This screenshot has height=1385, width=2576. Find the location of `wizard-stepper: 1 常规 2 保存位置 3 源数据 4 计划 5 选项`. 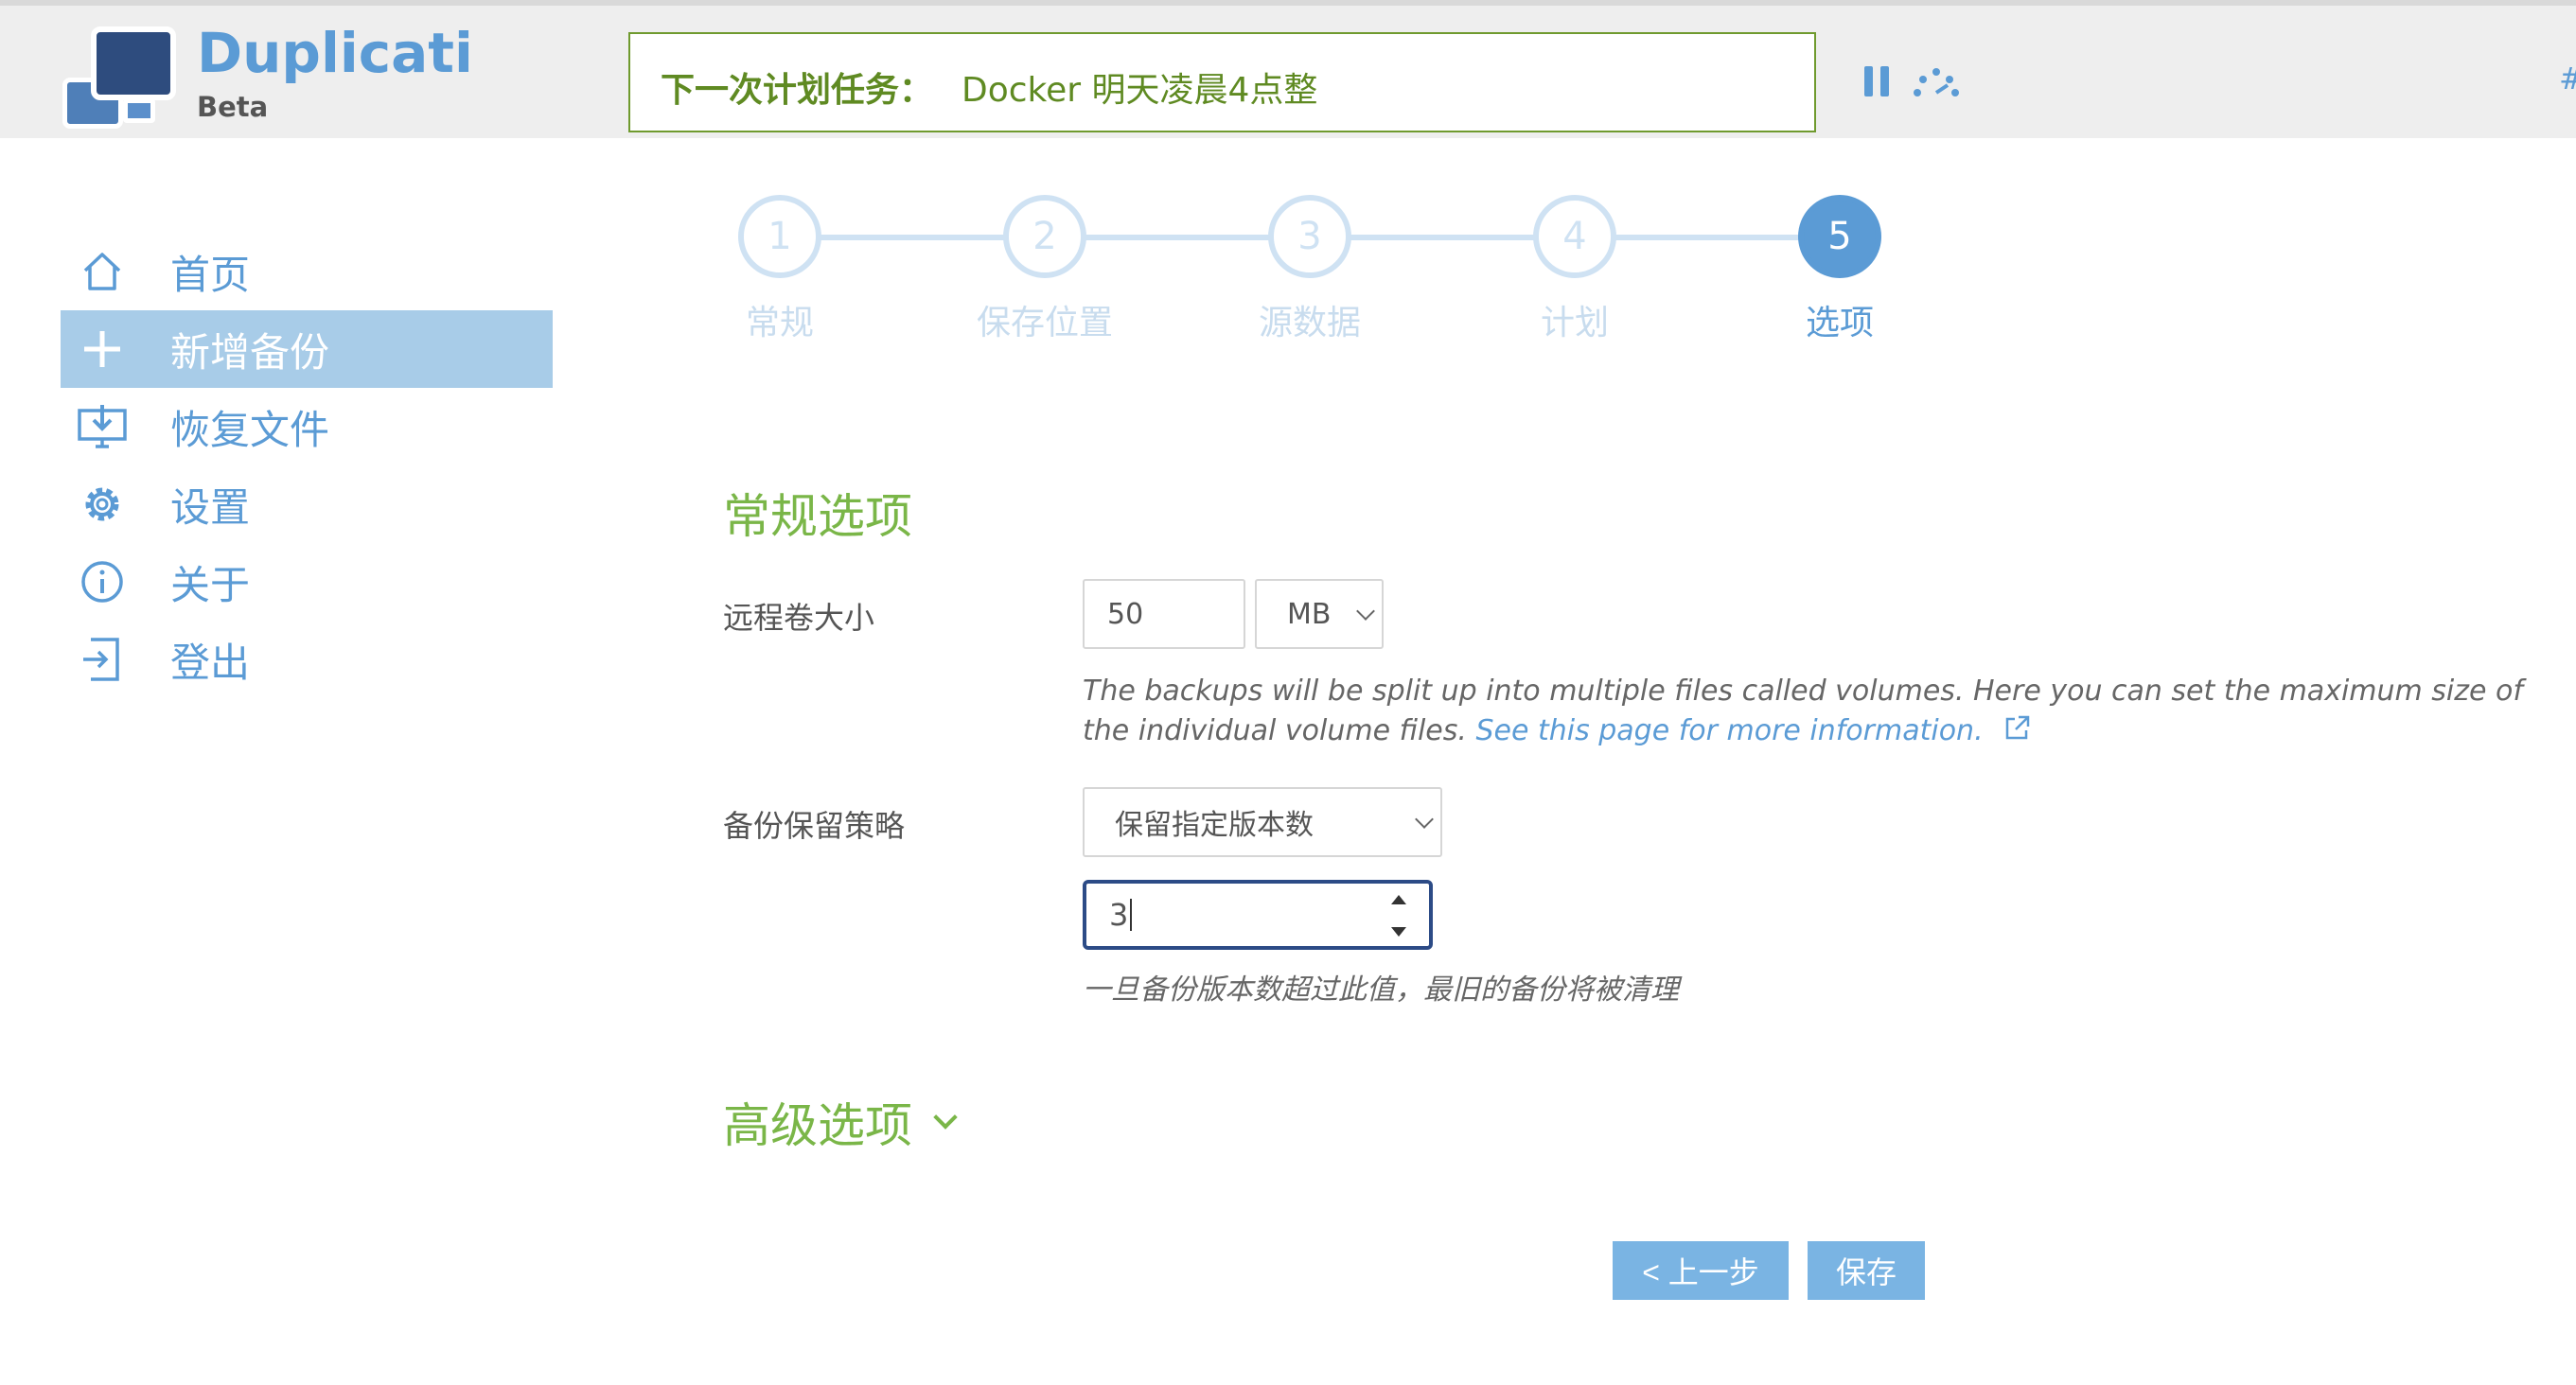

wizard-stepper: 1 常规 2 保存位置 3 源数据 4 计划 5 选项 is located at coordinates (1325, 270).